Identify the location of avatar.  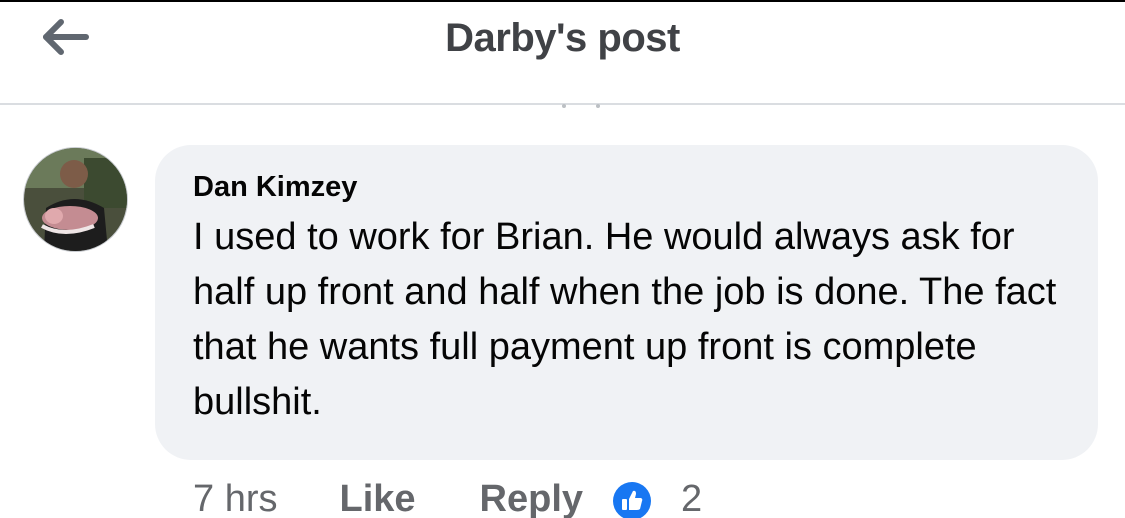
(75, 199).